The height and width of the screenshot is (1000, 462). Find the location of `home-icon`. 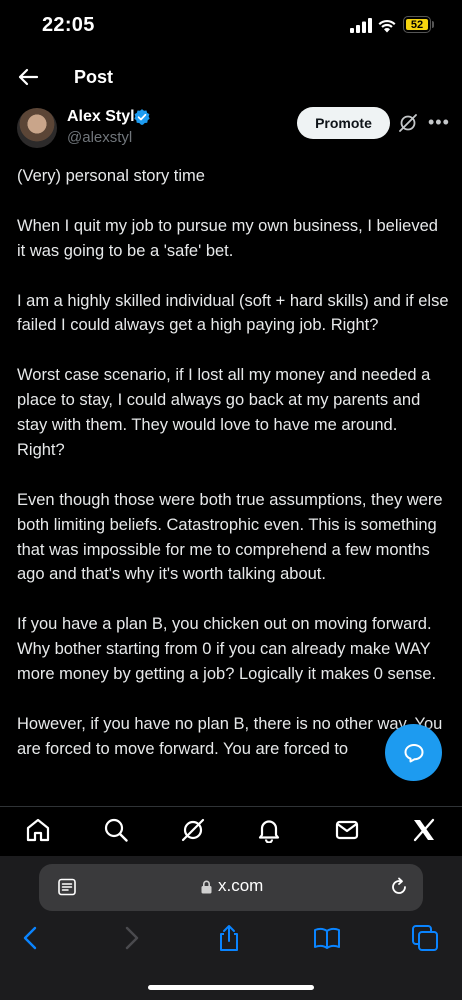

home-icon is located at coordinates (38, 830).